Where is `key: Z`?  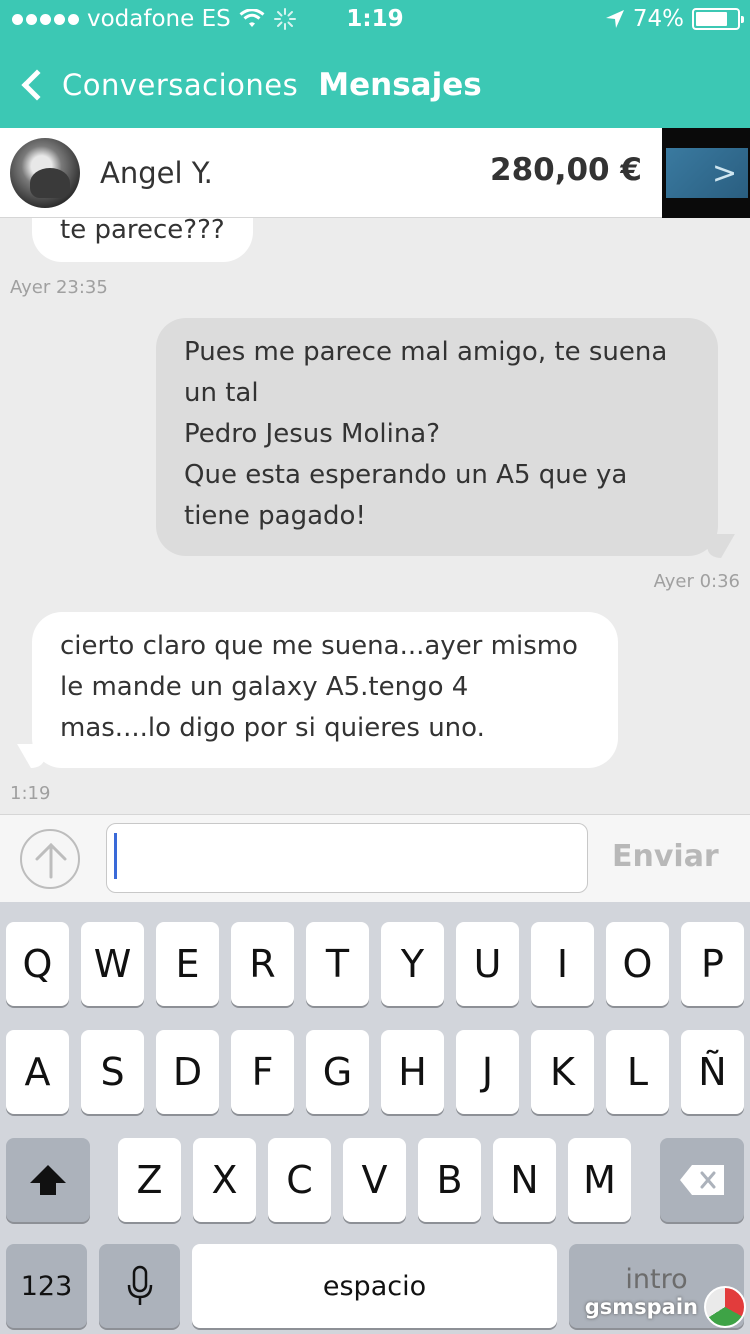 key: Z is located at coordinates (149, 1180).